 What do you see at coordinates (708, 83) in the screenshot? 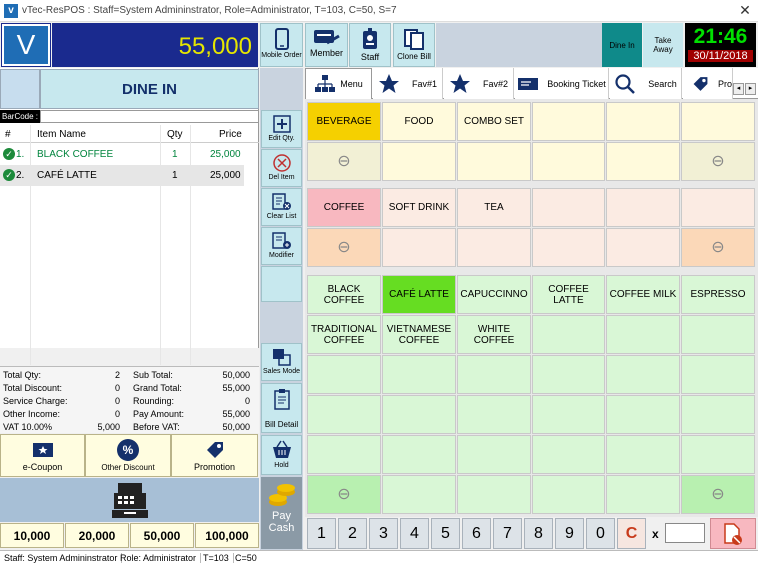
I see `tab-pro: Pro` at bounding box center [708, 83].